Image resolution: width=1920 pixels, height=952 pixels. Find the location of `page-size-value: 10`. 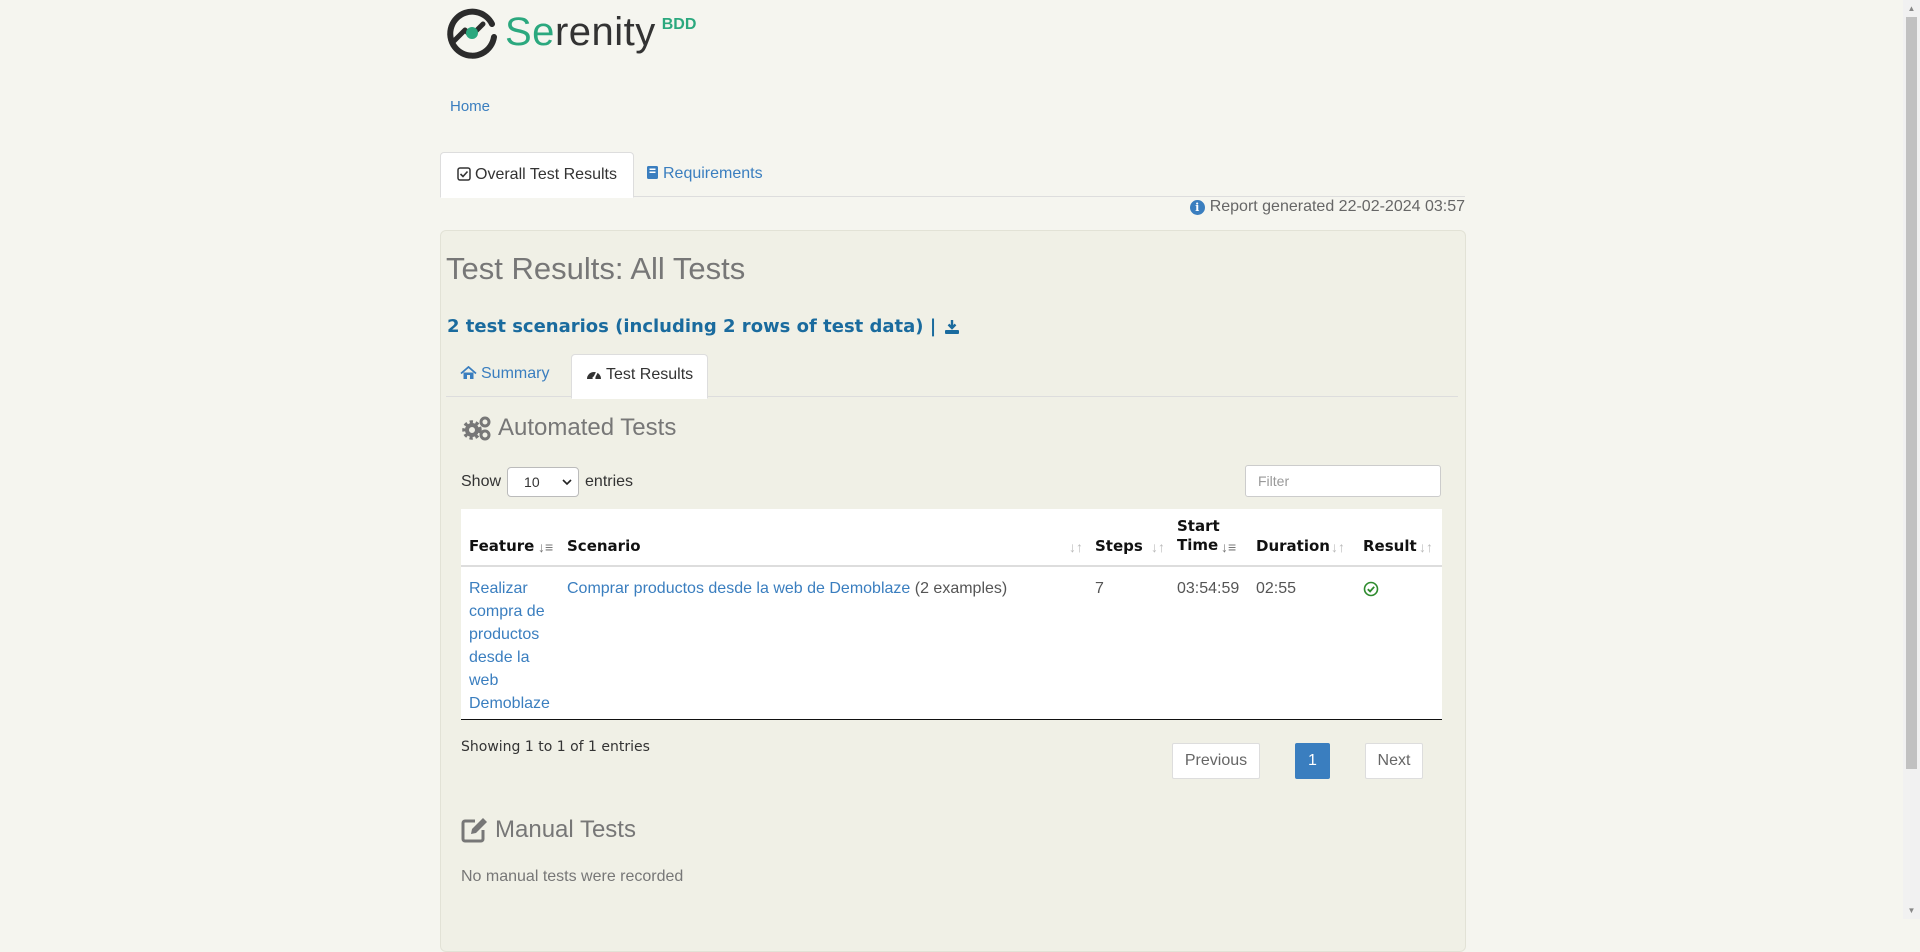

page-size-value: 10 is located at coordinates (532, 482).